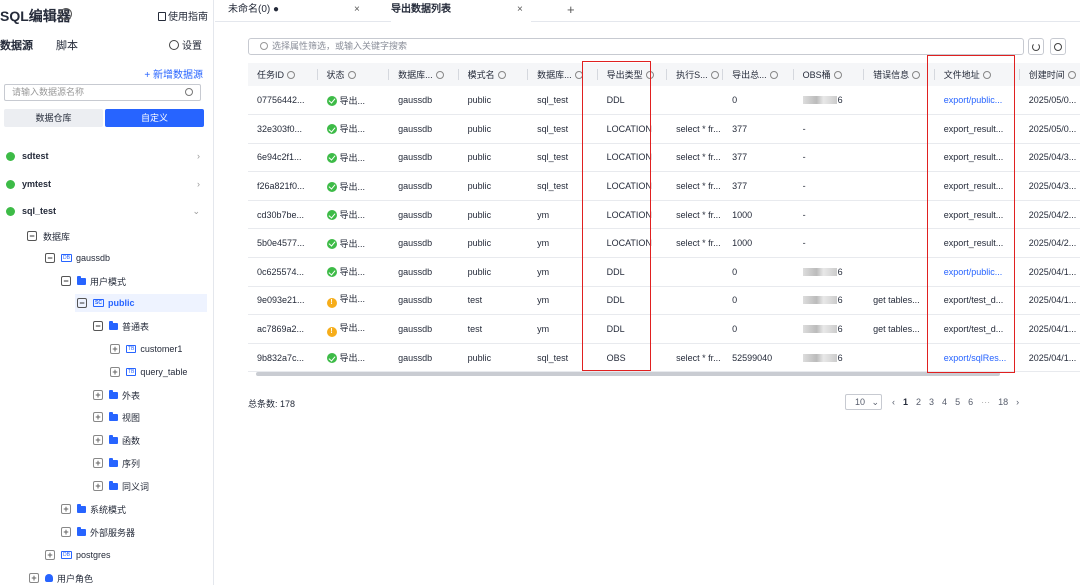  I want to click on cell-export-total: 377, so click(758, 129).